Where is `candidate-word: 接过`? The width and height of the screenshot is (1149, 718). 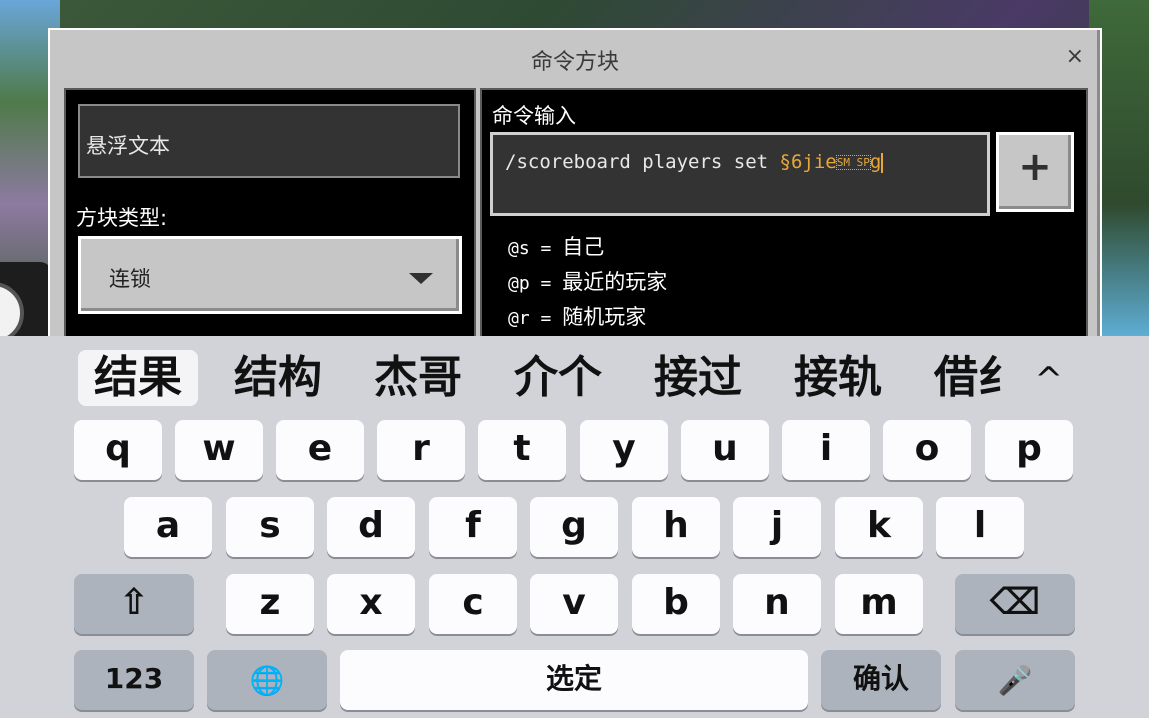
candidate-word: 接过 is located at coordinates (698, 378).